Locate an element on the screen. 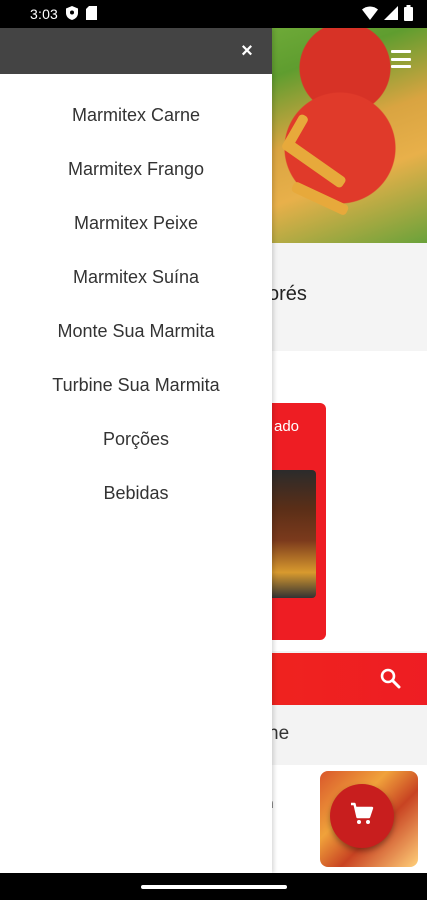 This screenshot has width=427, height=900. home-gesture-handle is located at coordinates (213, 886).